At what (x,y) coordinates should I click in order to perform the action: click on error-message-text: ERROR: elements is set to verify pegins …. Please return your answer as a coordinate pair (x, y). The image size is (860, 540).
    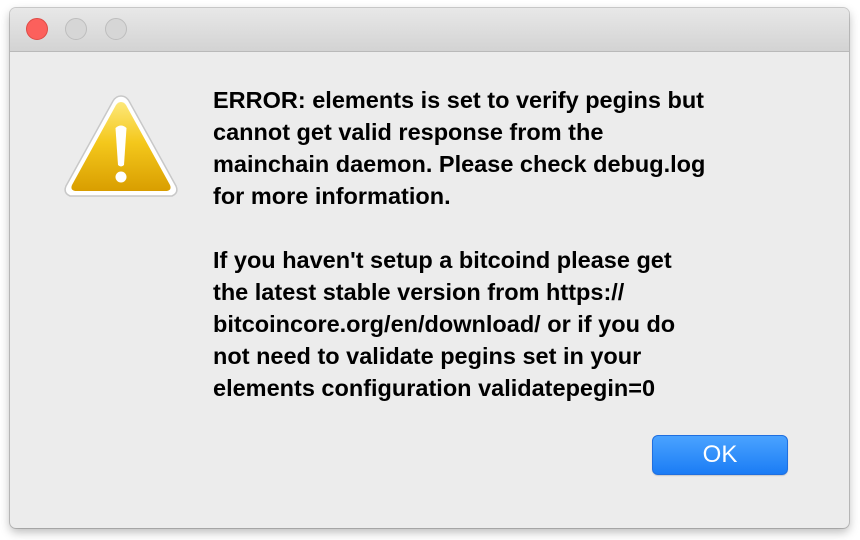
    Looking at the image, I should click on (459, 148).